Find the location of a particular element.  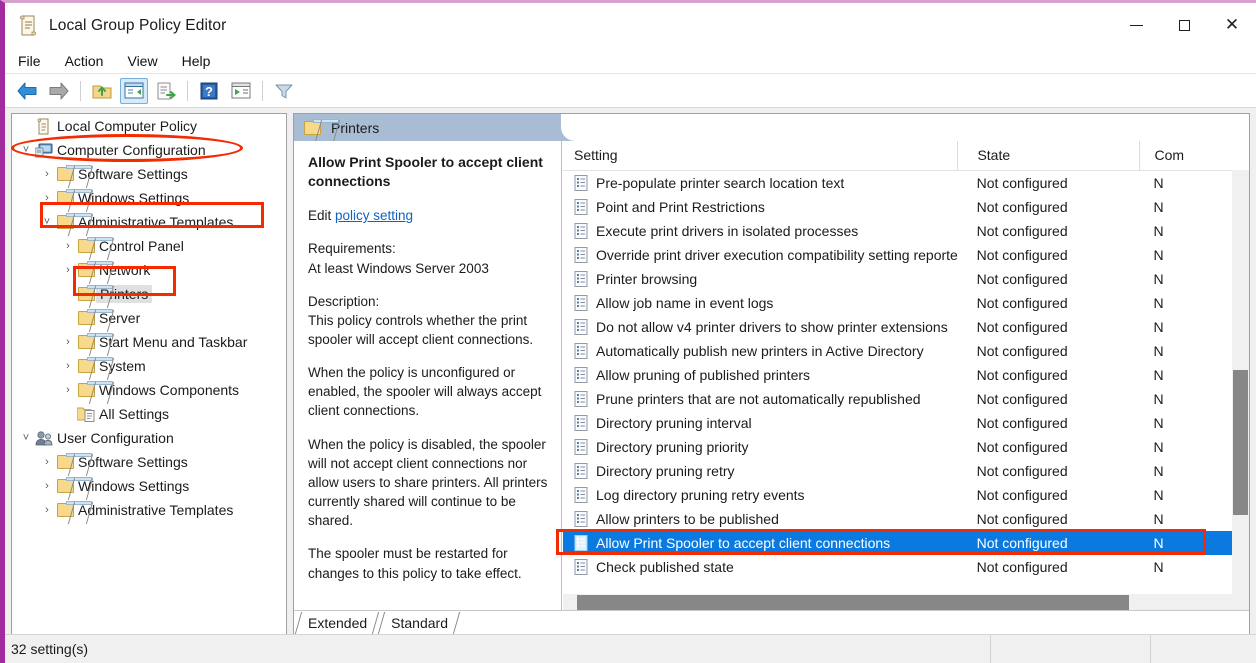

results-header: Printers is located at coordinates (771, 127).